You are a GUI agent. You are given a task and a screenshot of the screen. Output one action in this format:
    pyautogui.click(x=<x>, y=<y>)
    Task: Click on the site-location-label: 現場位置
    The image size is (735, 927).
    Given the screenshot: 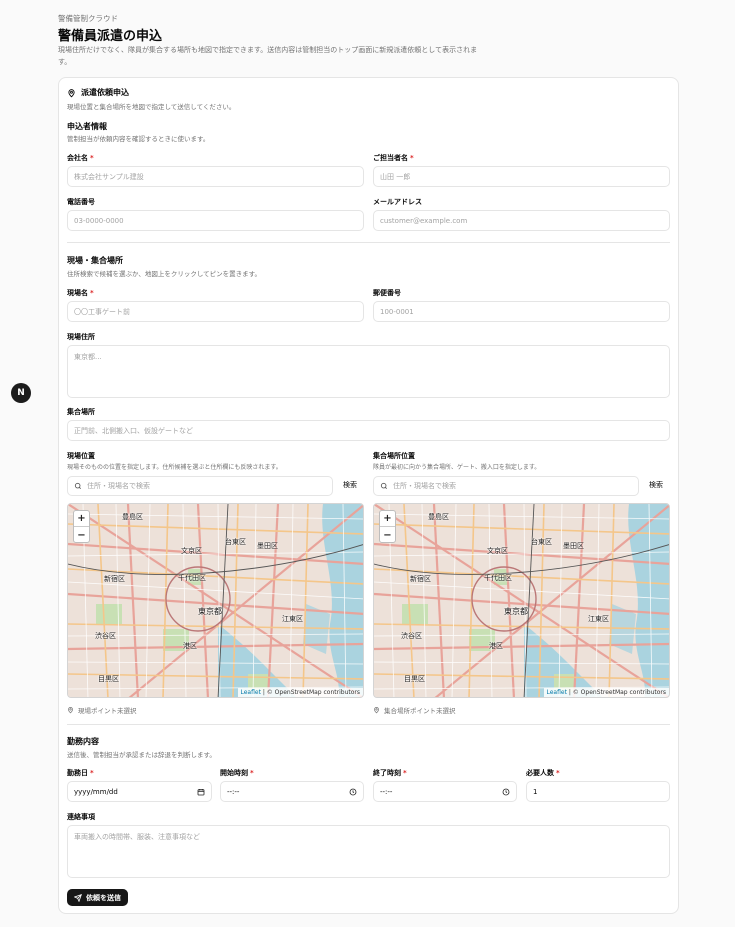 What is the action you would take?
    pyautogui.click(x=81, y=456)
    